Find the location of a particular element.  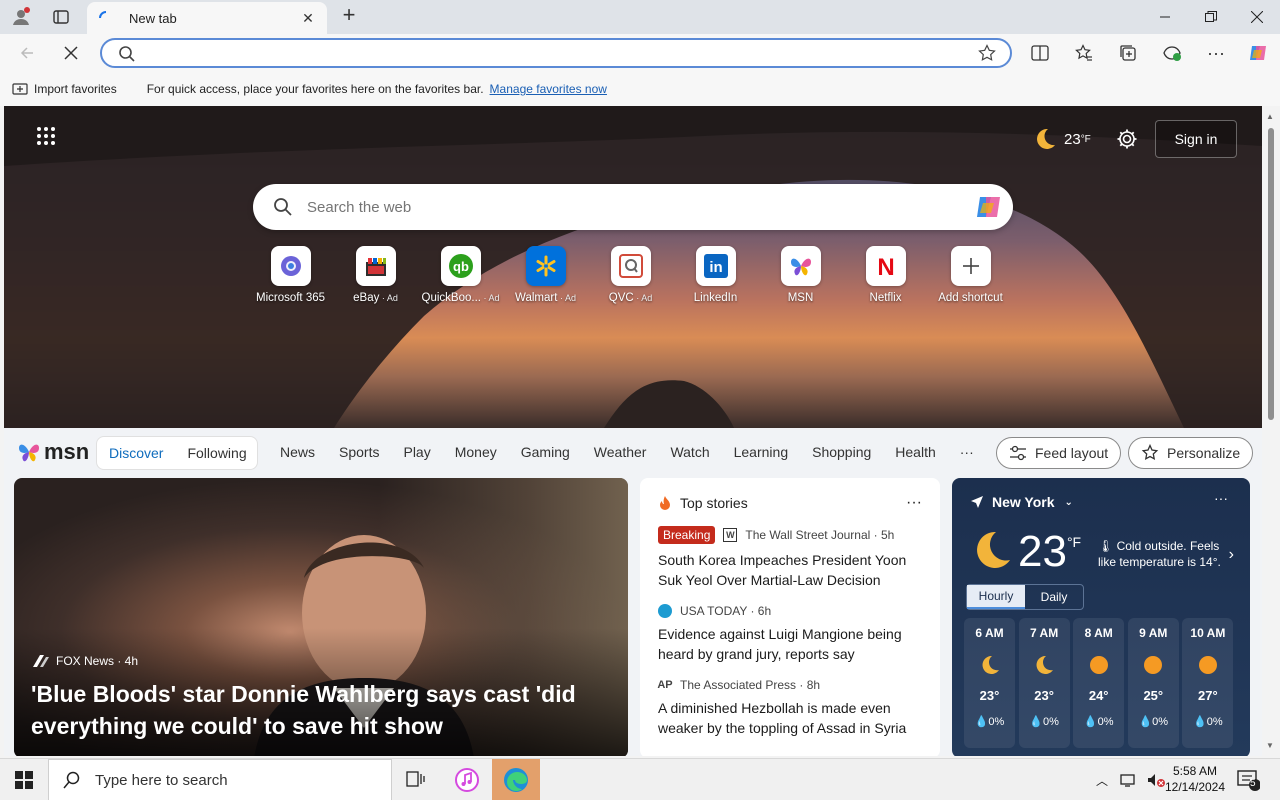

hour-forecast-item: 7 AM 23° 💧0% is located at coordinates (1044, 683).